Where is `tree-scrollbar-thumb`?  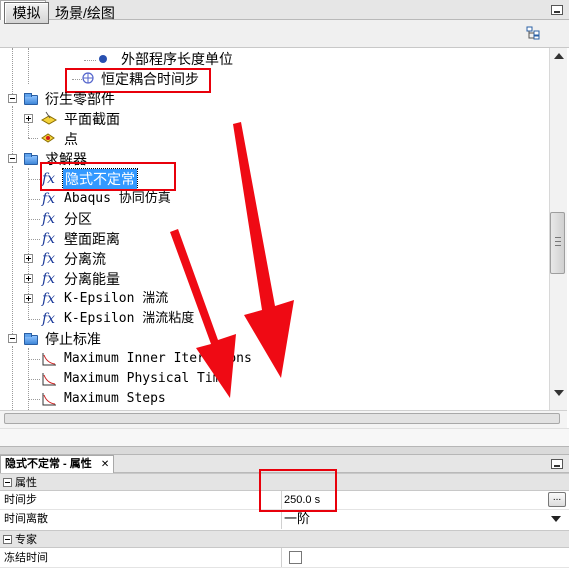
tree-scrollbar-thumb is located at coordinates (557, 243).